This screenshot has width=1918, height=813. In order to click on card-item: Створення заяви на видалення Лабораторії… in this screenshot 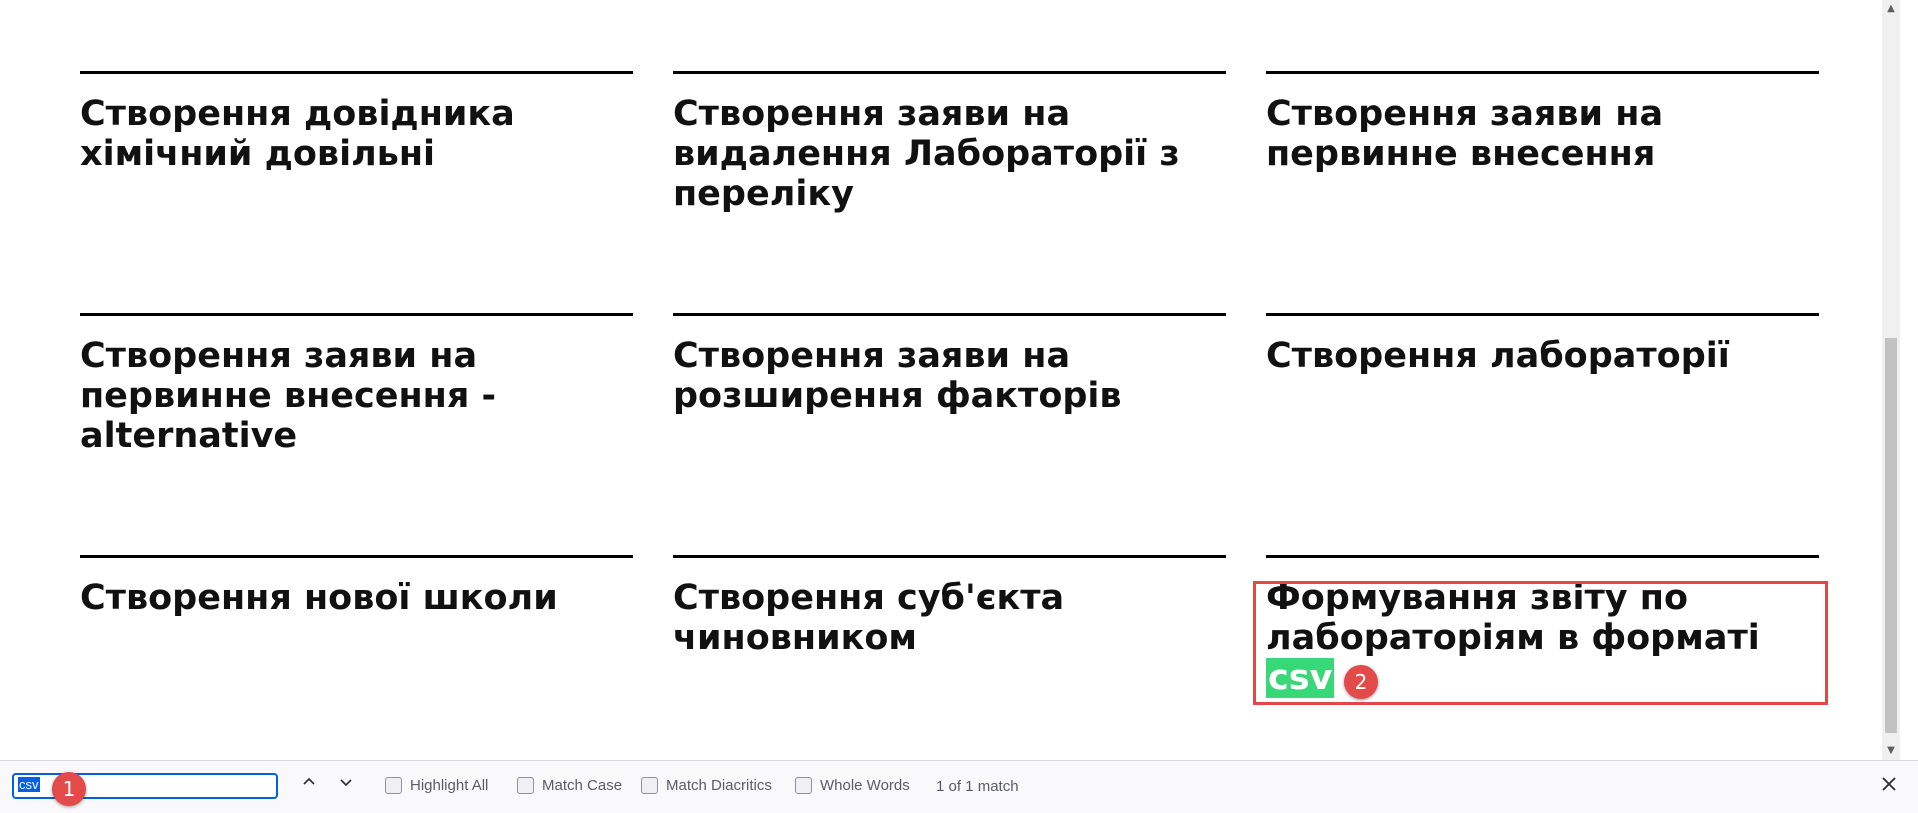, I will do `click(949, 142)`.